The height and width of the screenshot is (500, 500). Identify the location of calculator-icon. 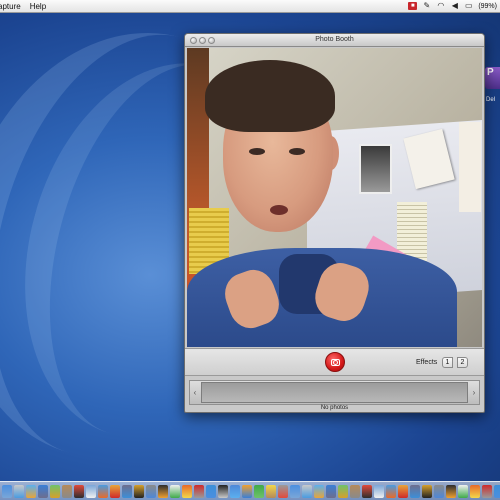
(283, 491).